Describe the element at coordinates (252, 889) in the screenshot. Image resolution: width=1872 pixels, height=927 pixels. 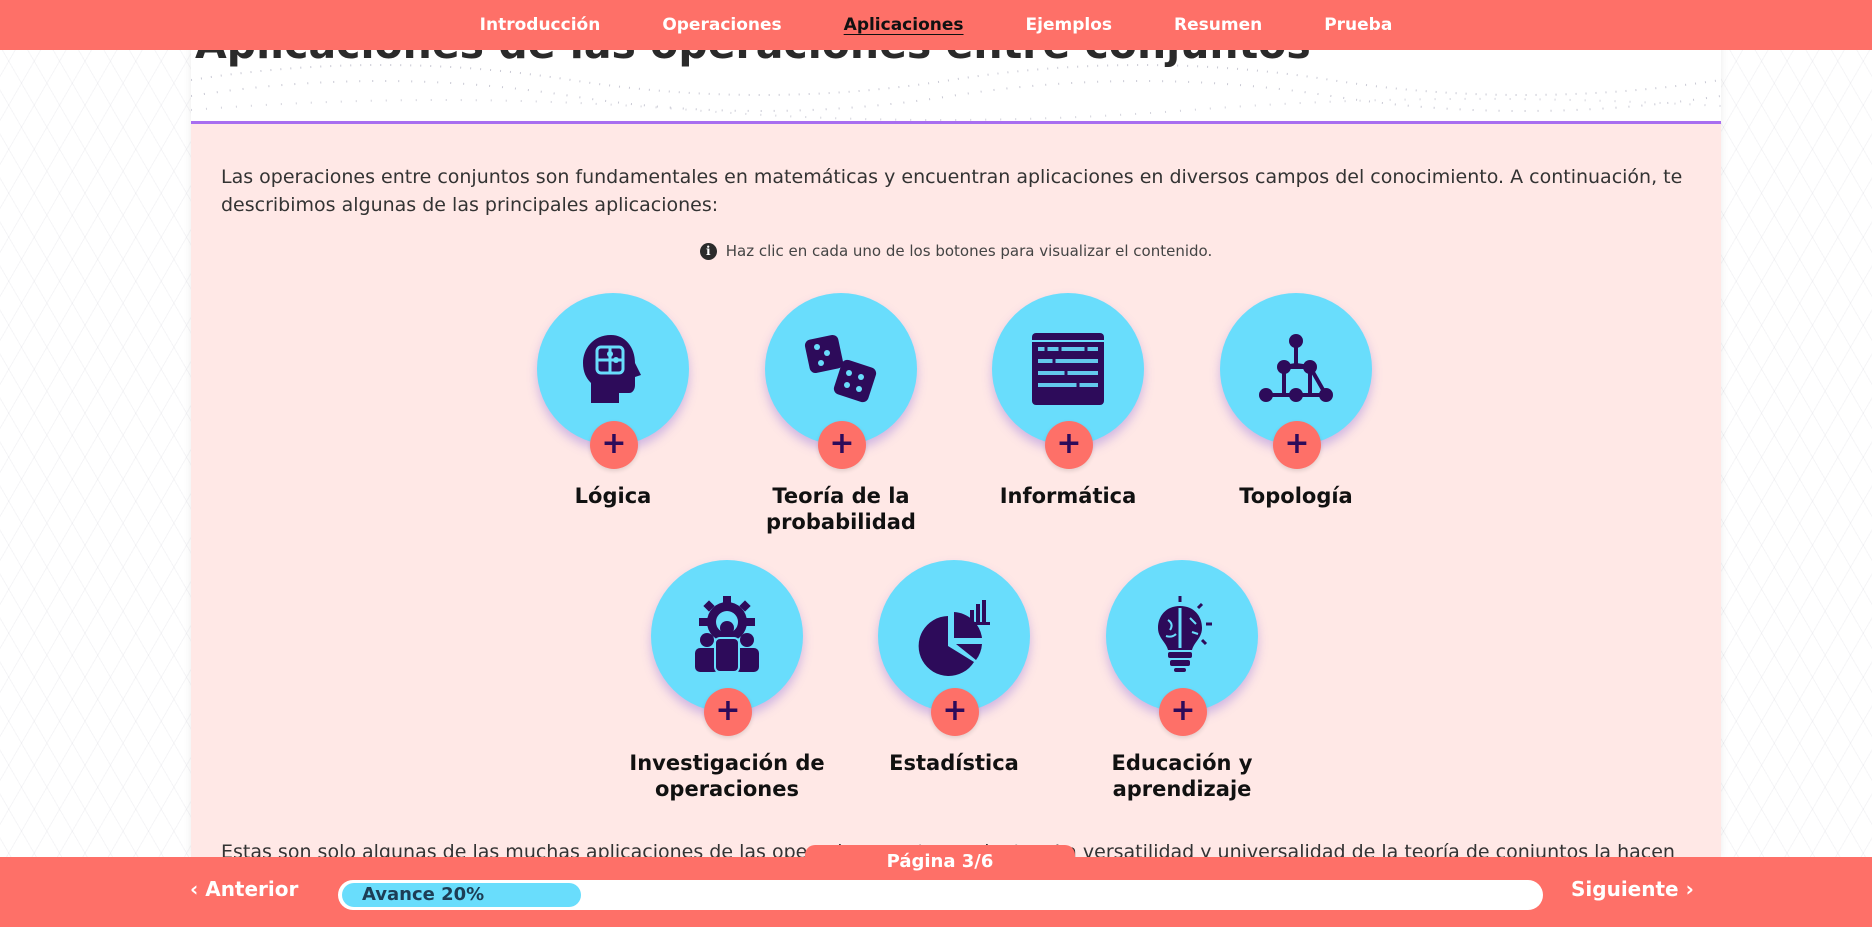
I see `previous-label: Anterior` at that location.